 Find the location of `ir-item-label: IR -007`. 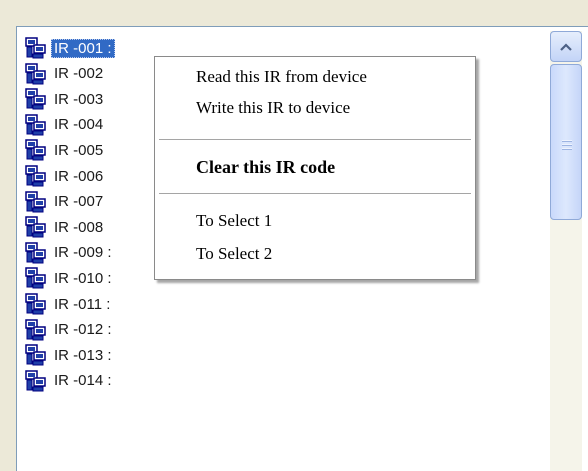

ir-item-label: IR -007 is located at coordinates (79, 202).